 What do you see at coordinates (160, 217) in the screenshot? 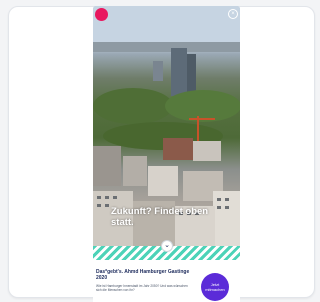
I see `story-headline: Zukunft? Findet oben statt.` at bounding box center [160, 217].